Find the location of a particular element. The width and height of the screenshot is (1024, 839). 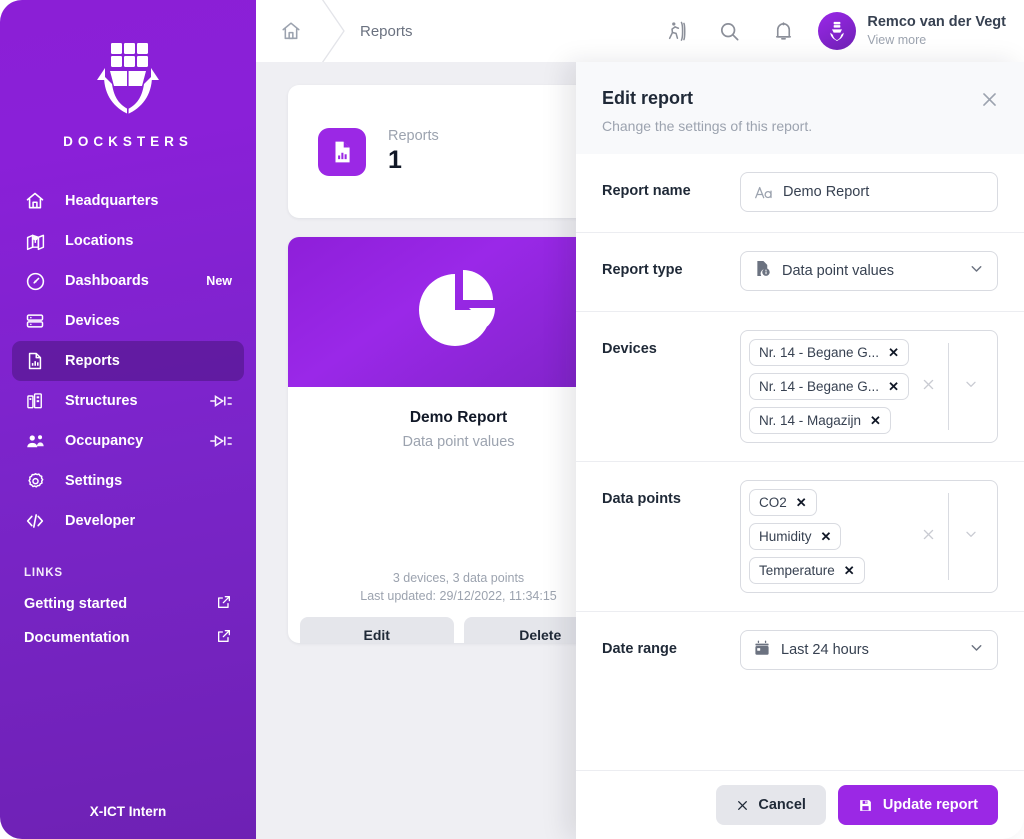

top-header: Reports Remco van der Vegt View more is located at coordinates (640, 31).